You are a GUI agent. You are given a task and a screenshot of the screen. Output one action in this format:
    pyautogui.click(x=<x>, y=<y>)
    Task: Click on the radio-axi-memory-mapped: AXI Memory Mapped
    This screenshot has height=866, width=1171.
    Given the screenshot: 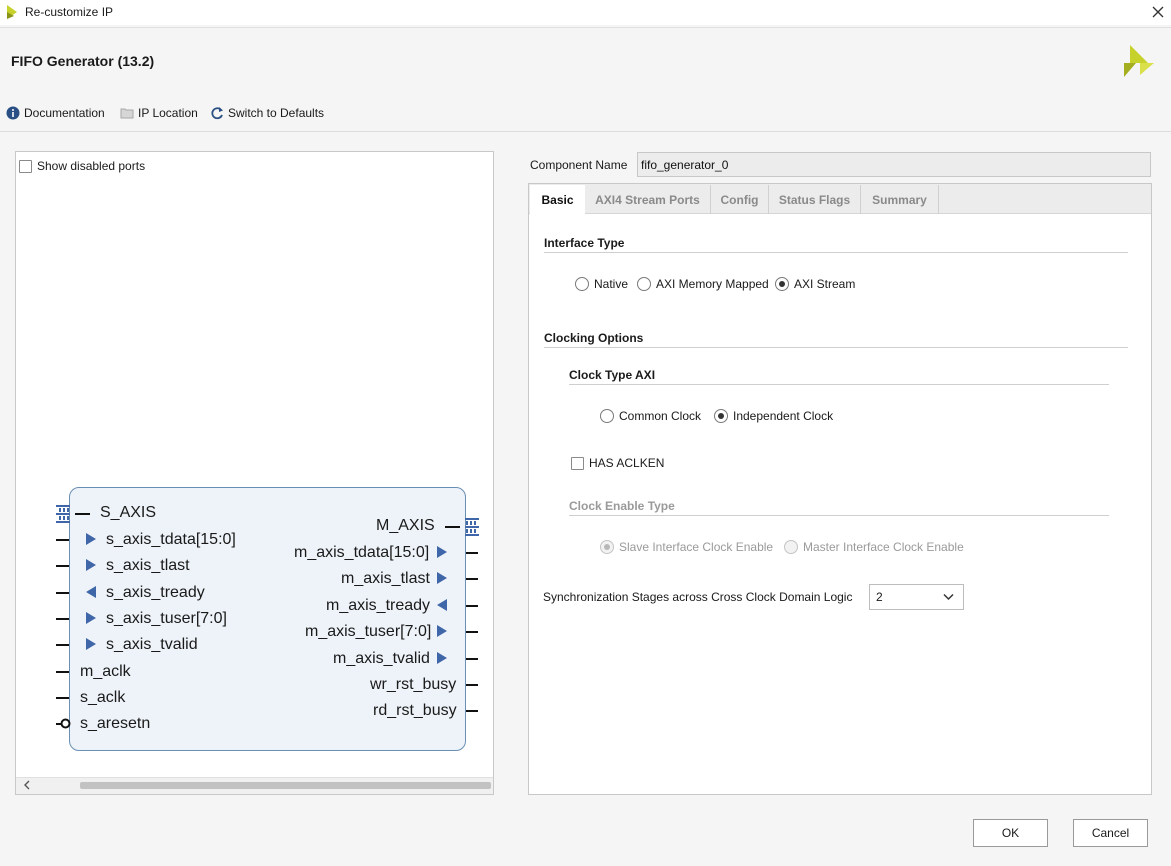 What is the action you would take?
    pyautogui.click(x=703, y=284)
    